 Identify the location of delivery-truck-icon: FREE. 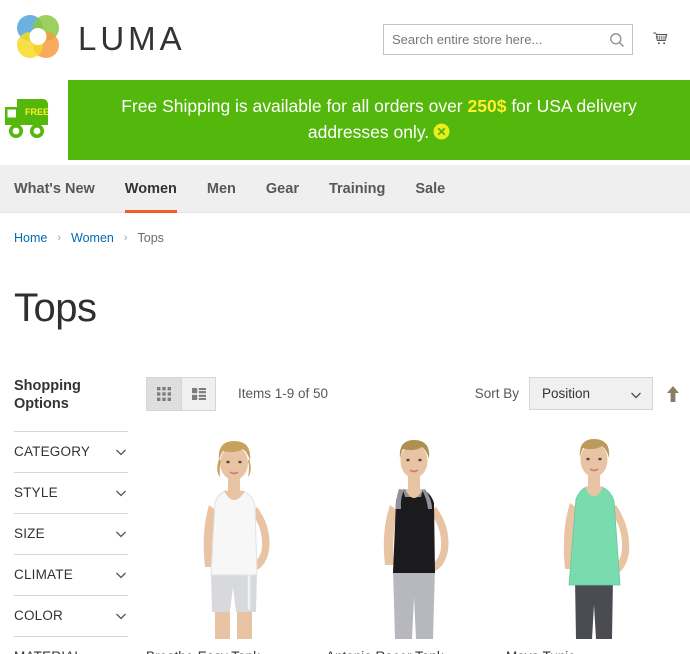
(27, 118).